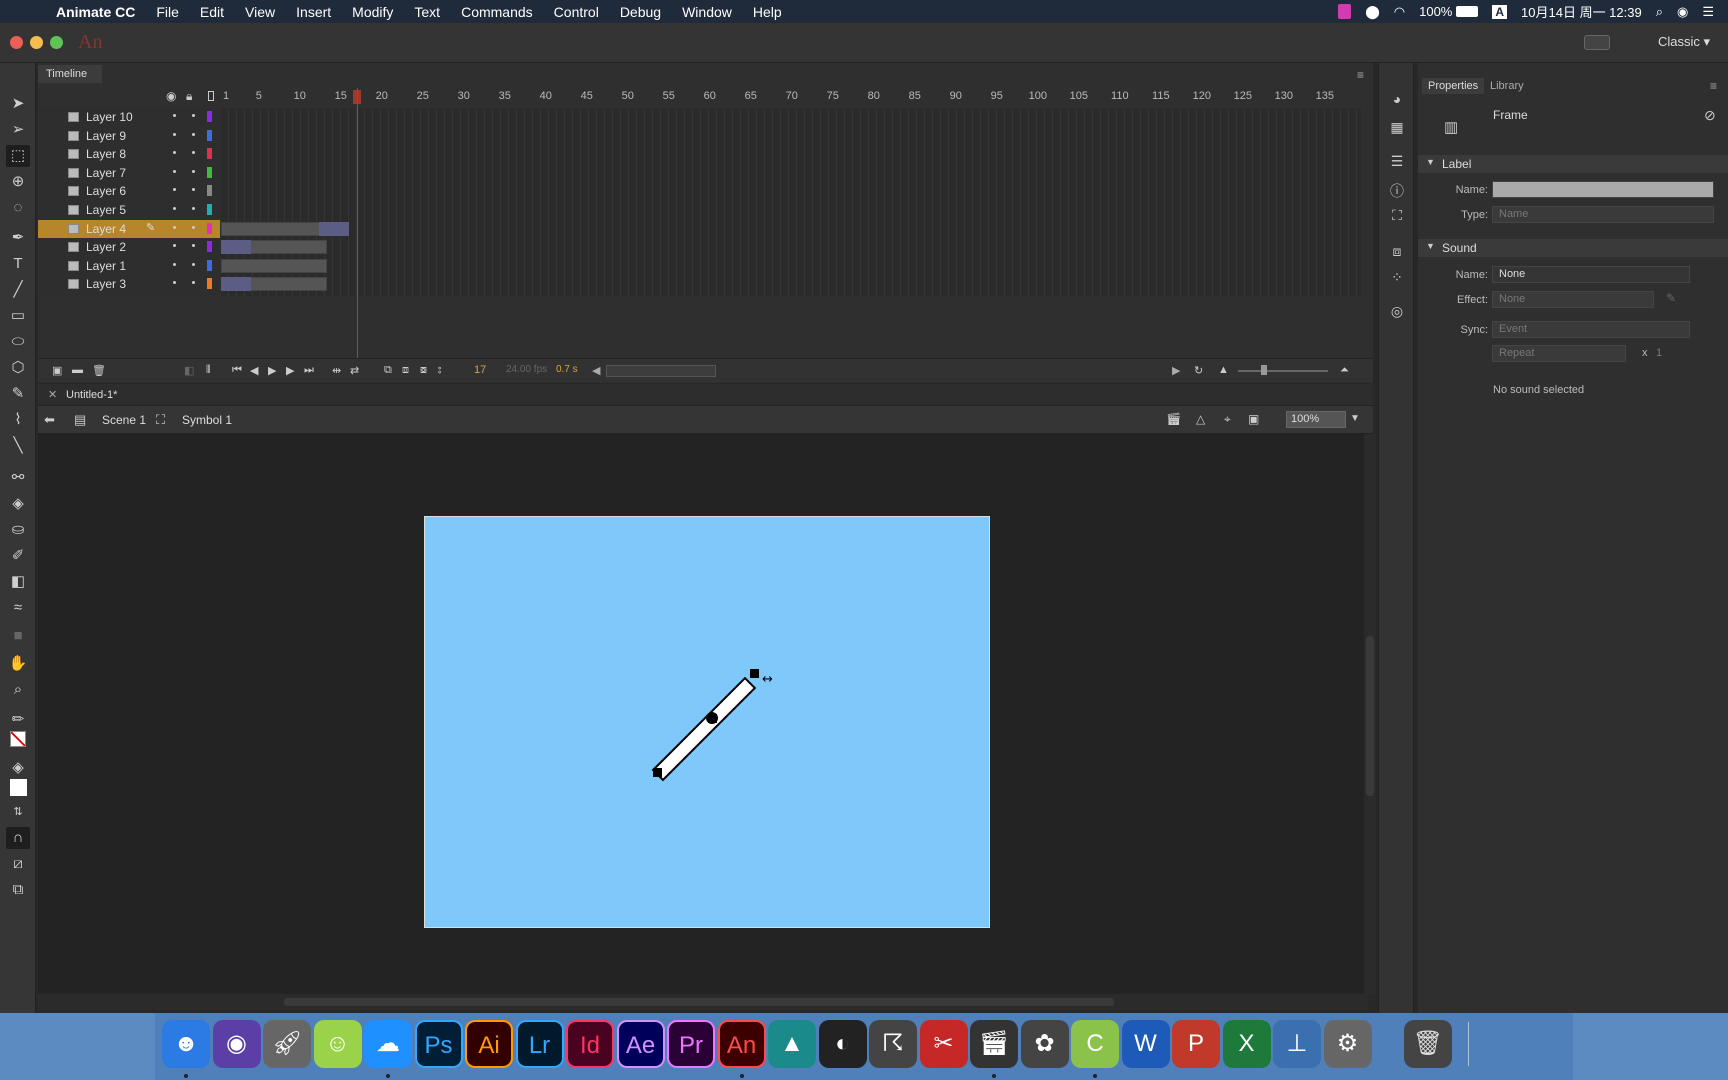  What do you see at coordinates (236, 1044) in the screenshot?
I see `dock-item-siri: ◉` at bounding box center [236, 1044].